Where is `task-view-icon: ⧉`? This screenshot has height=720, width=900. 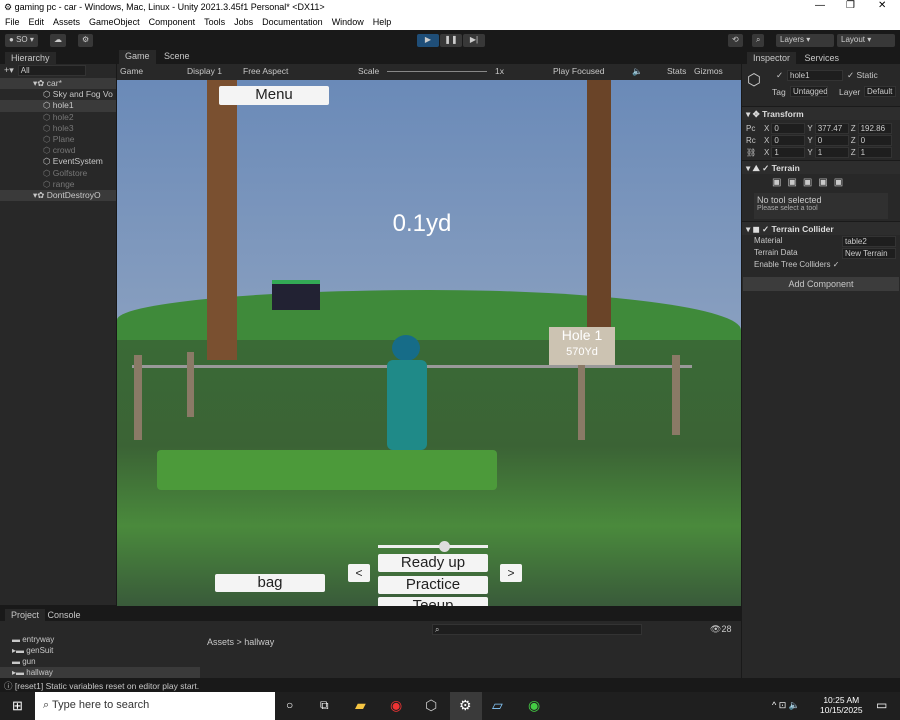 task-view-icon: ⧉ is located at coordinates (324, 705).